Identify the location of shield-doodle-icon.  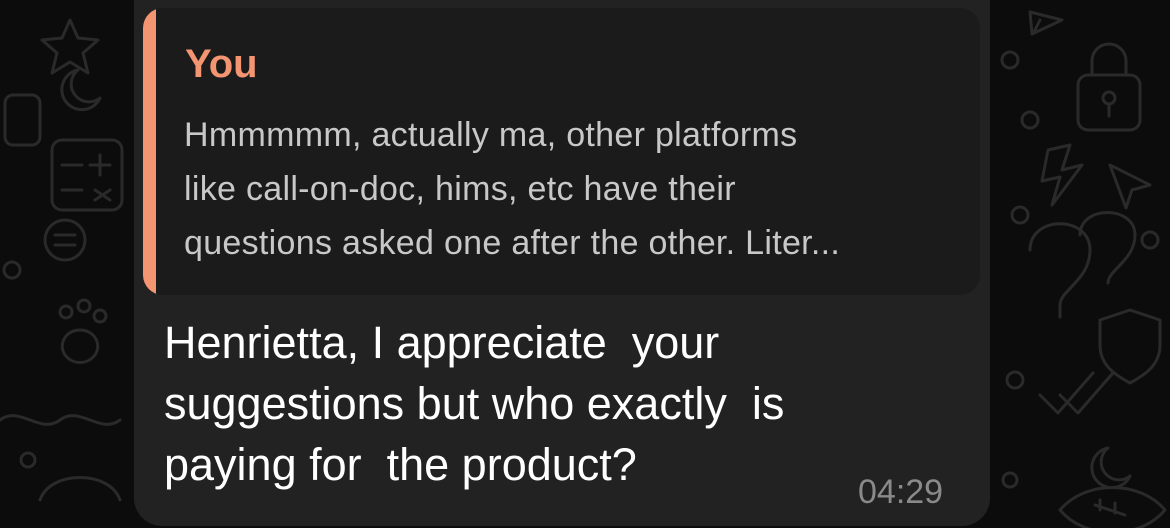
(1130, 346).